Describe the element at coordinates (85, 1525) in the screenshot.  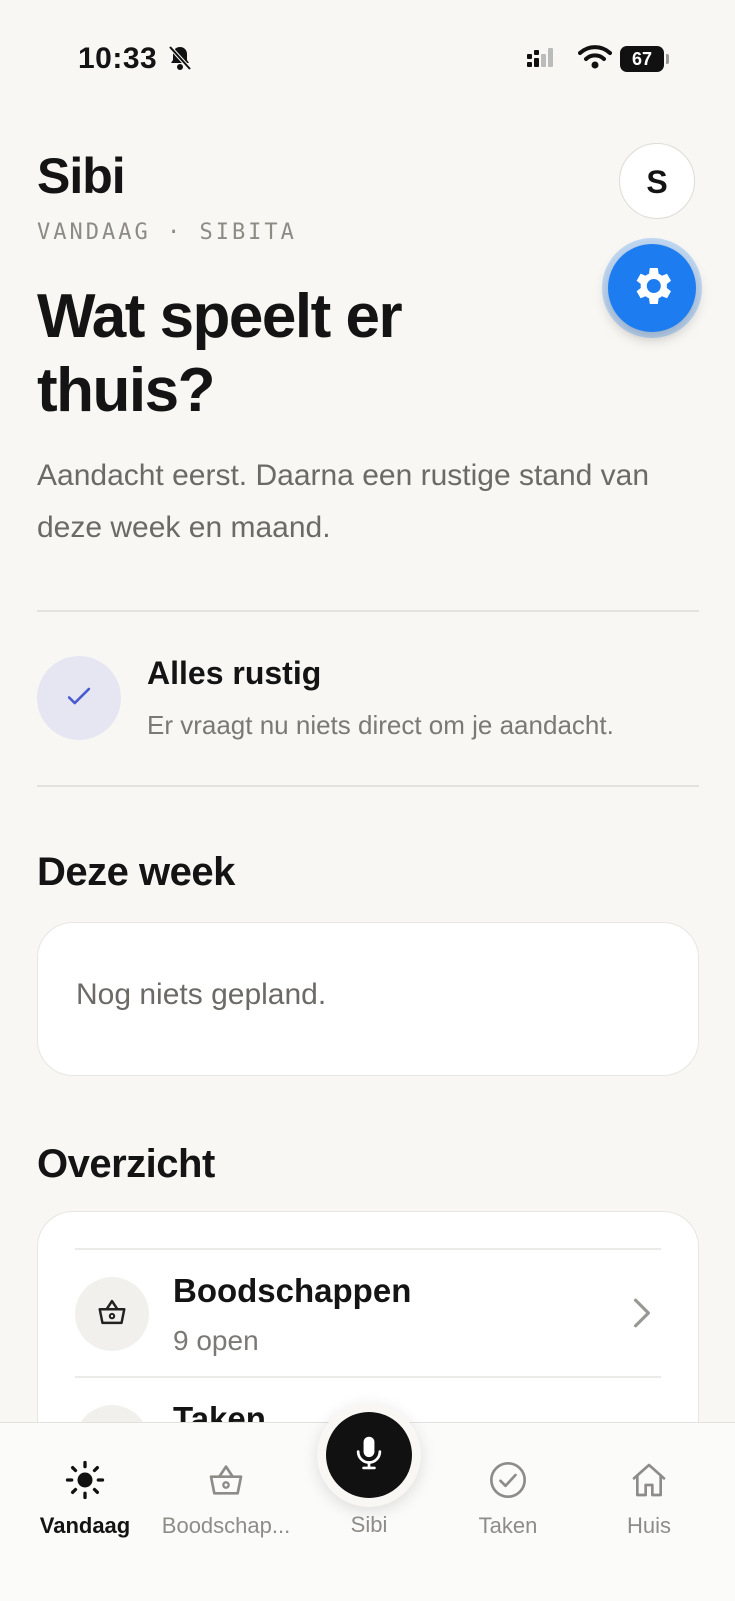
I see `tab-label: Vandaag` at that location.